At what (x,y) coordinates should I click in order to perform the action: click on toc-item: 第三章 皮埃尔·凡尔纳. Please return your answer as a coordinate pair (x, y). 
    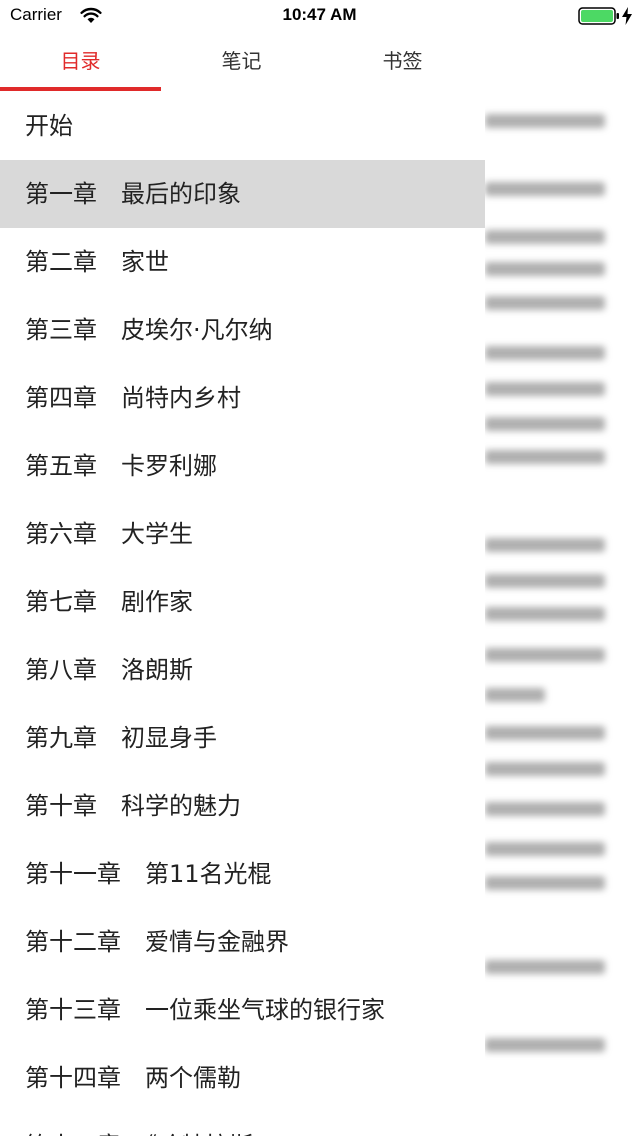
    Looking at the image, I should click on (242, 330).